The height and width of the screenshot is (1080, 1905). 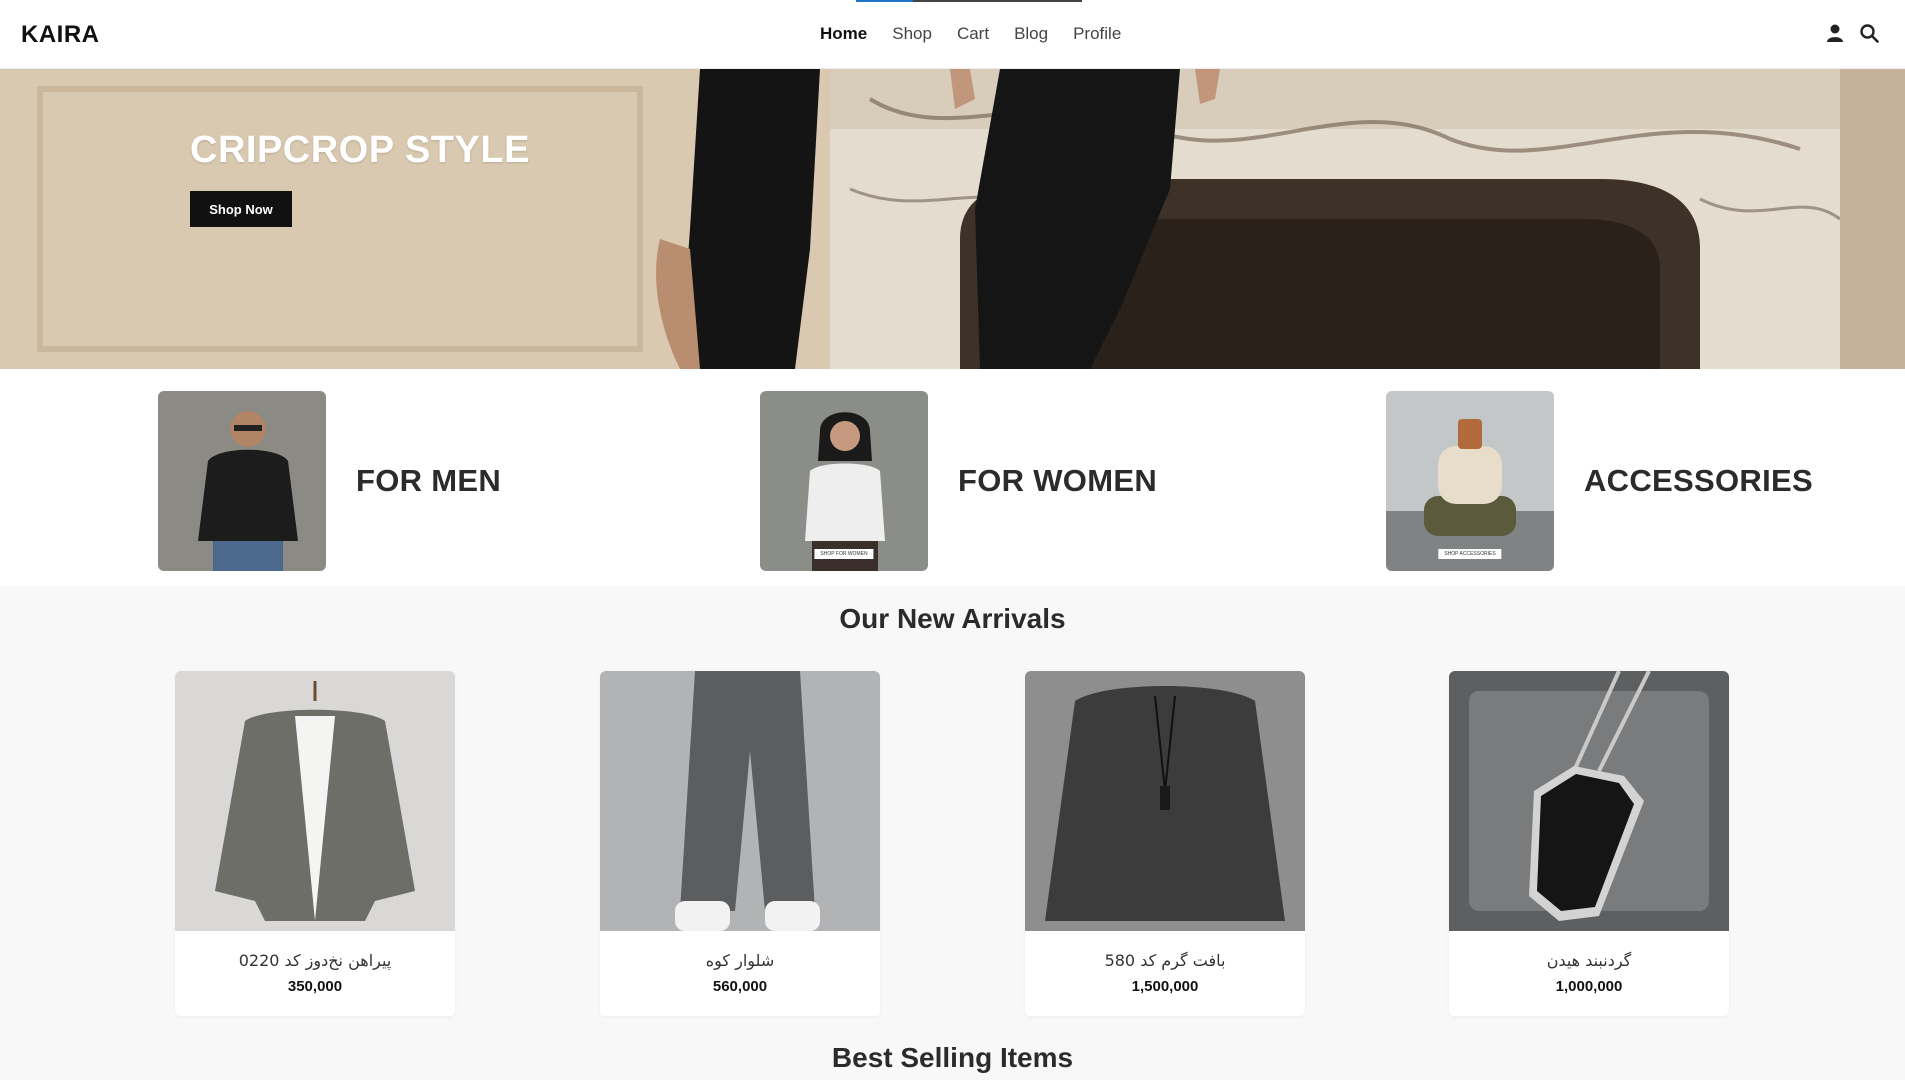 I want to click on product-card: بافت گرم کد 580 1,500,000, so click(x=1165, y=843).